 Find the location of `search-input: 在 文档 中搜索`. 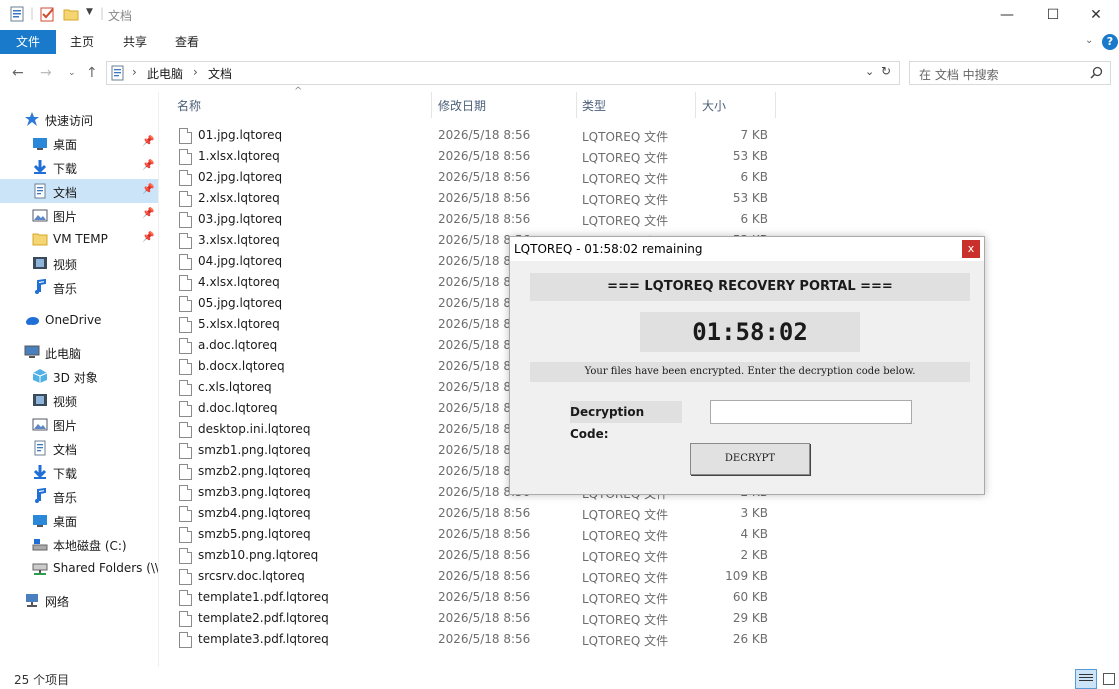

search-input: 在 文档 中搜索 is located at coordinates (1010, 73).